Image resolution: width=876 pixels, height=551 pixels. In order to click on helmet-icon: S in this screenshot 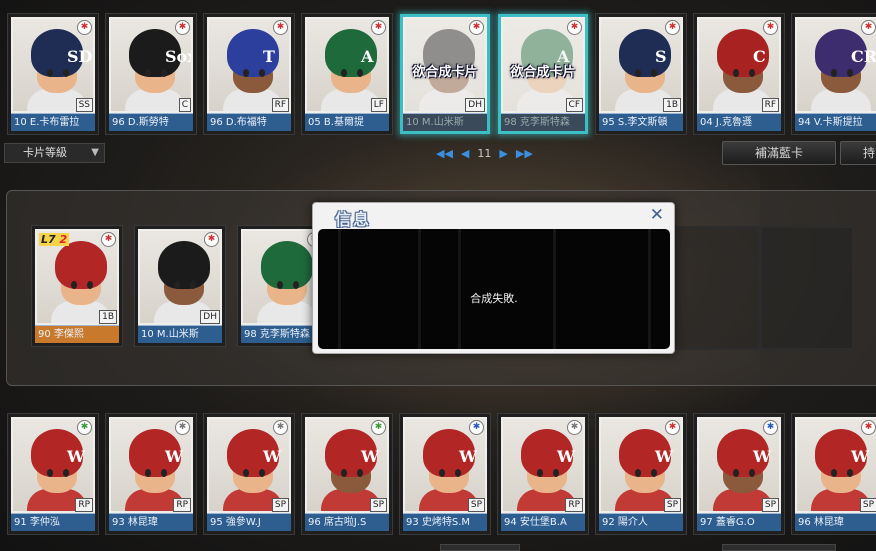, I will do `click(645, 53)`.